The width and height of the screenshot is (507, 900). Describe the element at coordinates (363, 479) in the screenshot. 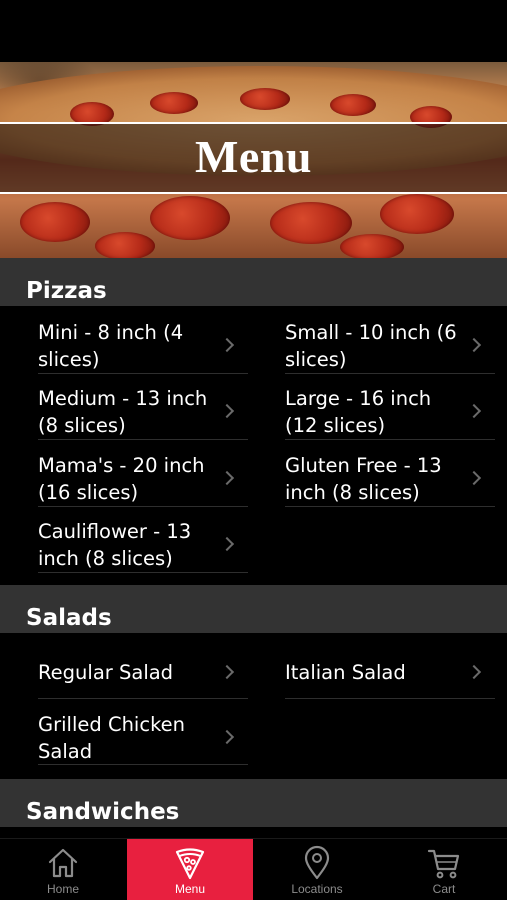

I see `menu-item-label: Gluten Free - 13 inch (8 slices)` at that location.